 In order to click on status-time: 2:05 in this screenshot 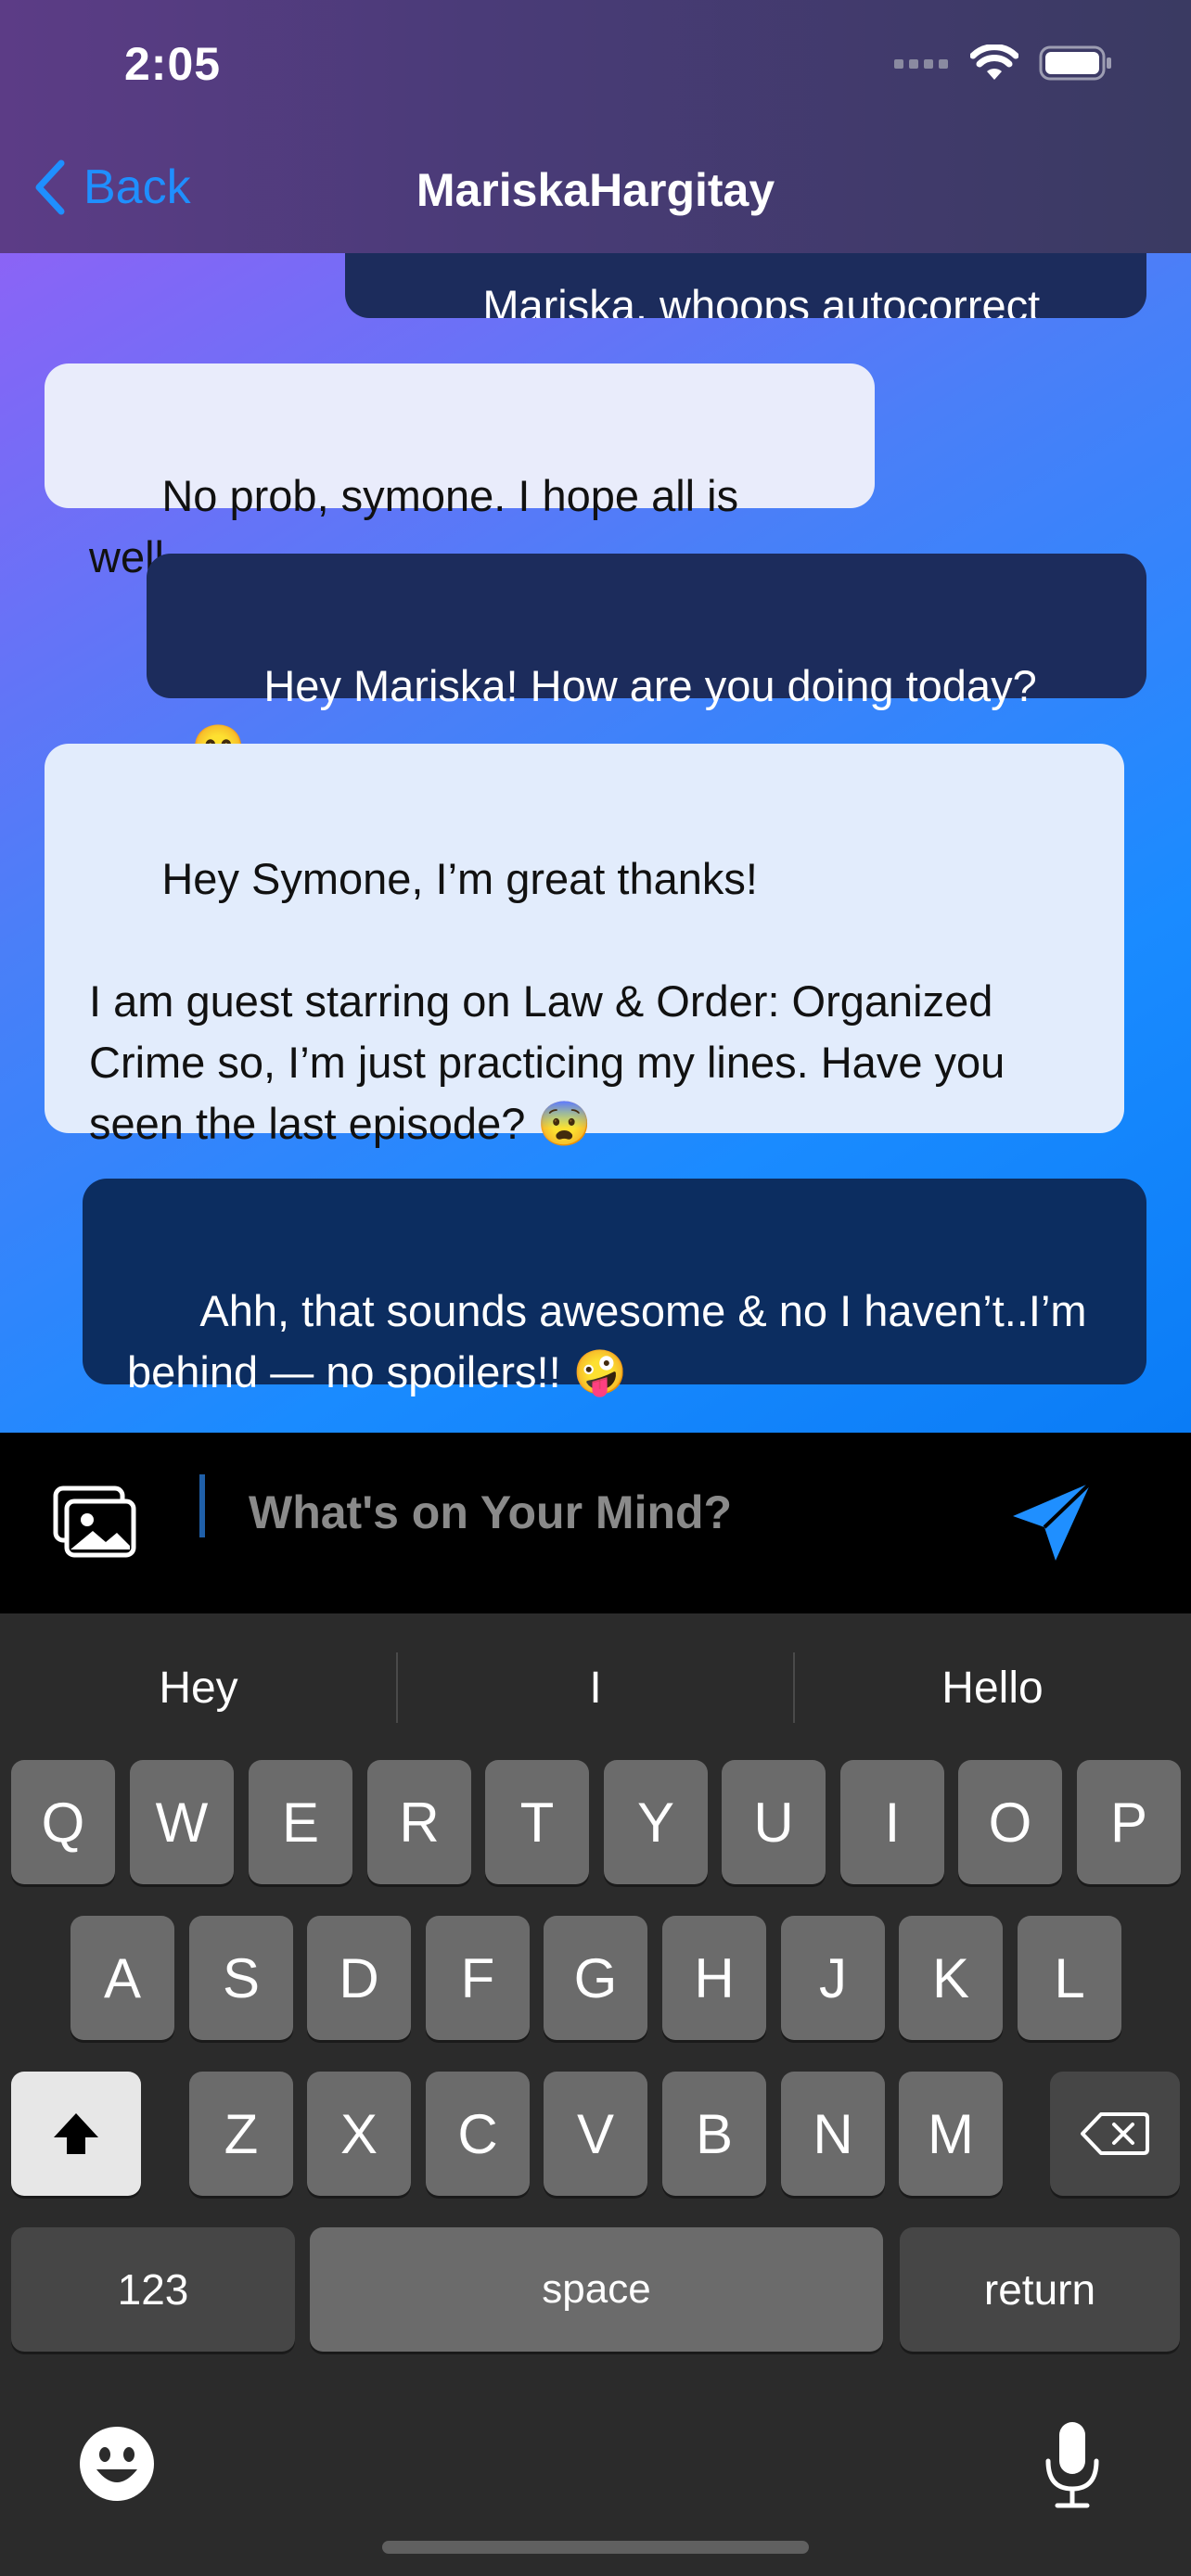, I will do `click(173, 64)`.